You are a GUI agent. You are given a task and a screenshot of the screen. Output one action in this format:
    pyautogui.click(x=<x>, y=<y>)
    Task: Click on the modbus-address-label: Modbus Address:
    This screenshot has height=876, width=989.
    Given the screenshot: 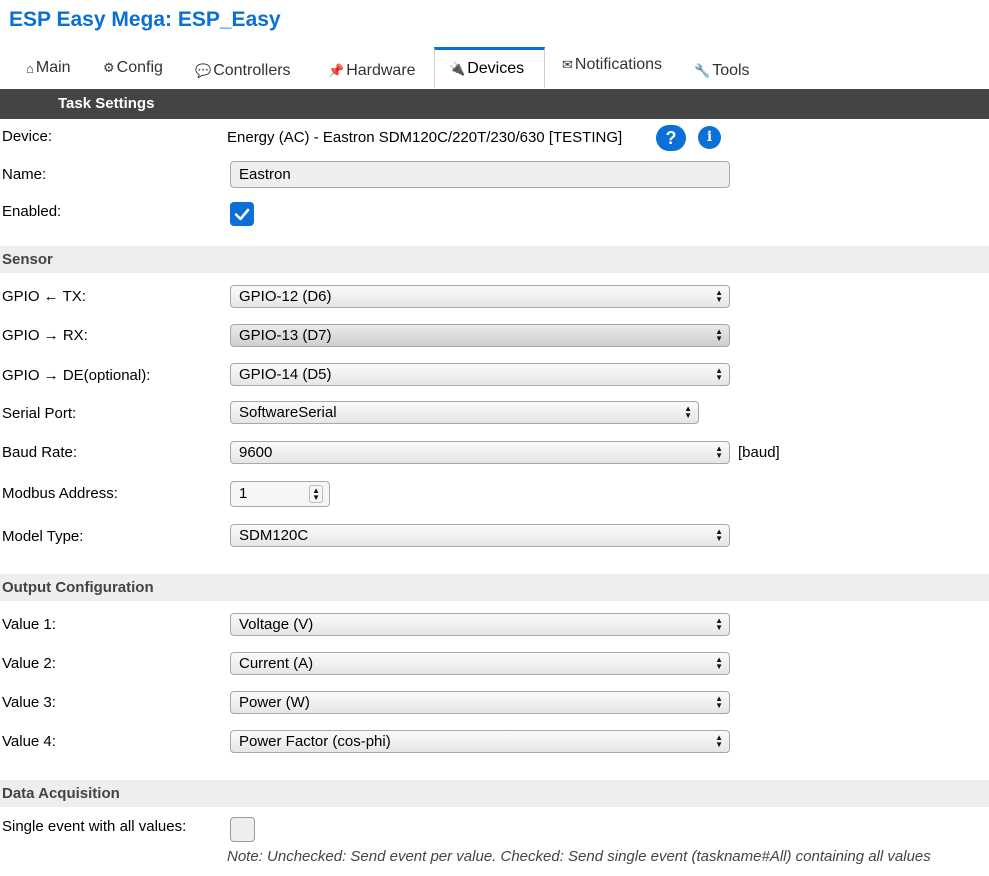 What is the action you would take?
    pyautogui.click(x=60, y=493)
    